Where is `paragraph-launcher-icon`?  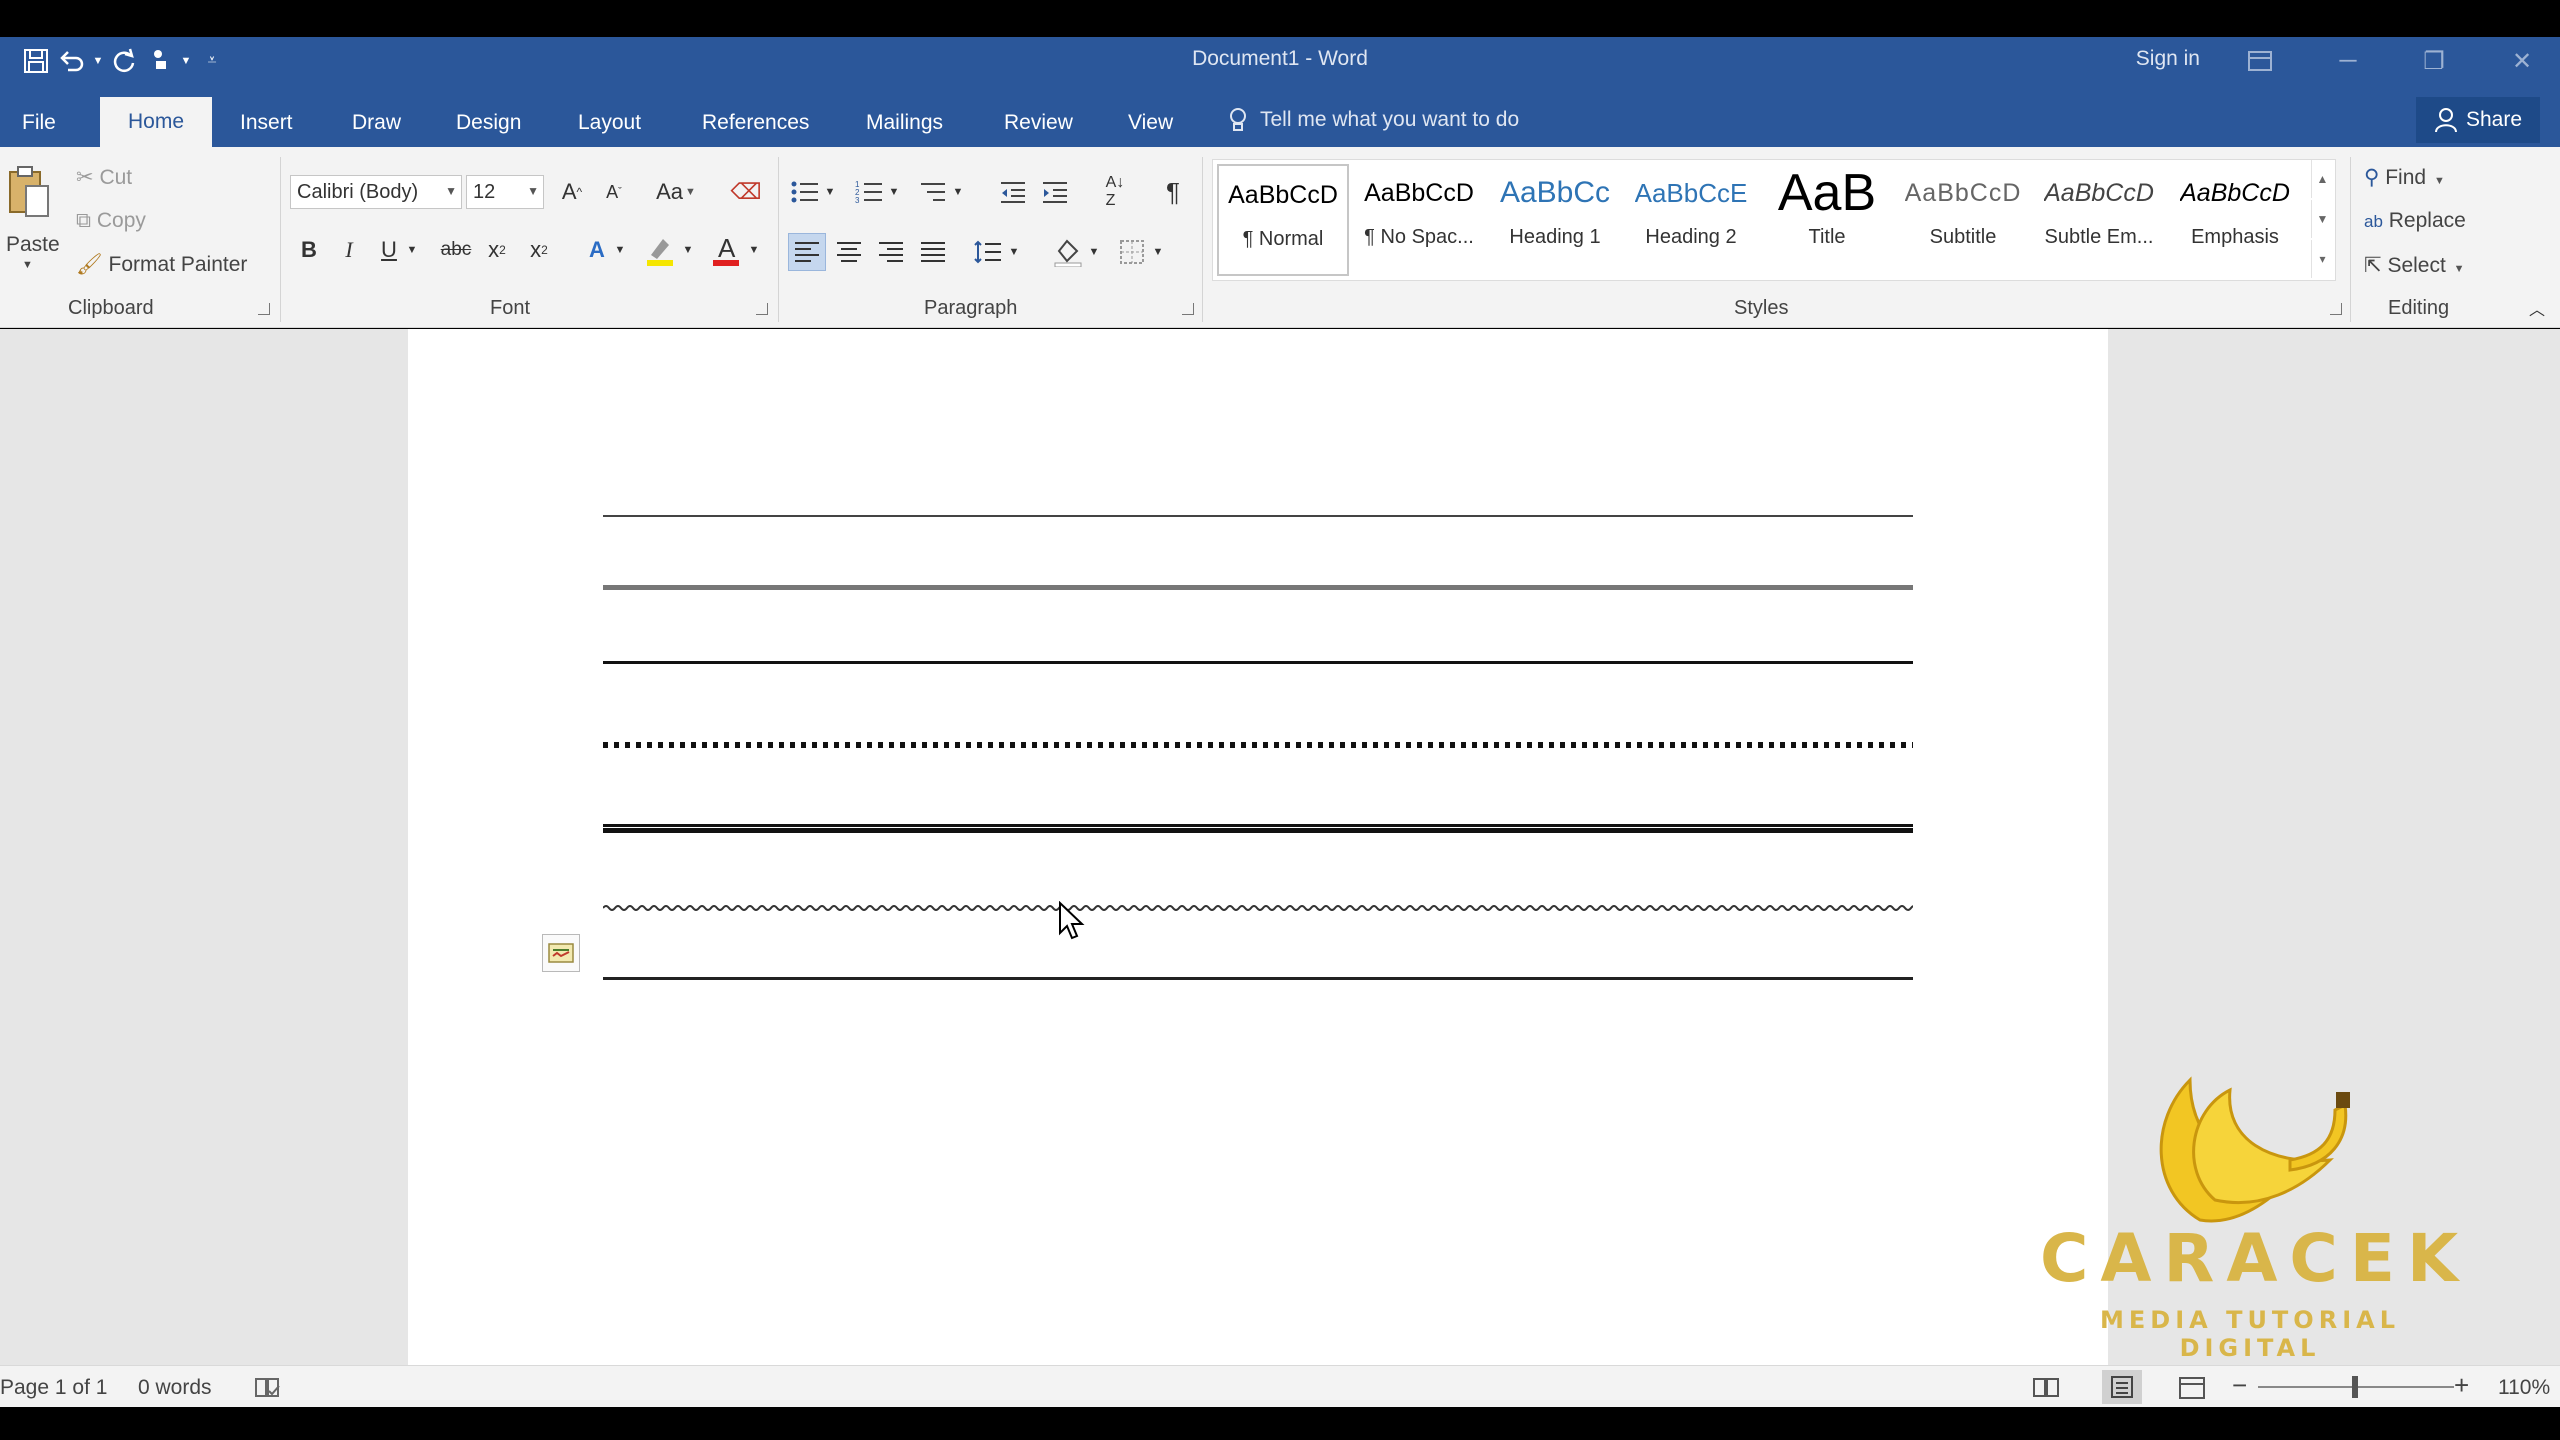 paragraph-launcher-icon is located at coordinates (1188, 309).